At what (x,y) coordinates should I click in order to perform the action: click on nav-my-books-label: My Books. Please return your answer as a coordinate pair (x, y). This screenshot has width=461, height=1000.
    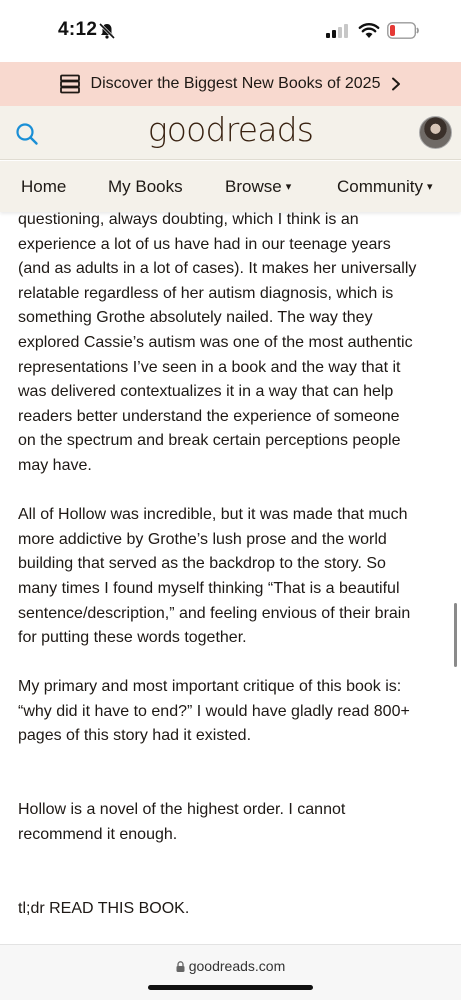
    Looking at the image, I should click on (145, 186).